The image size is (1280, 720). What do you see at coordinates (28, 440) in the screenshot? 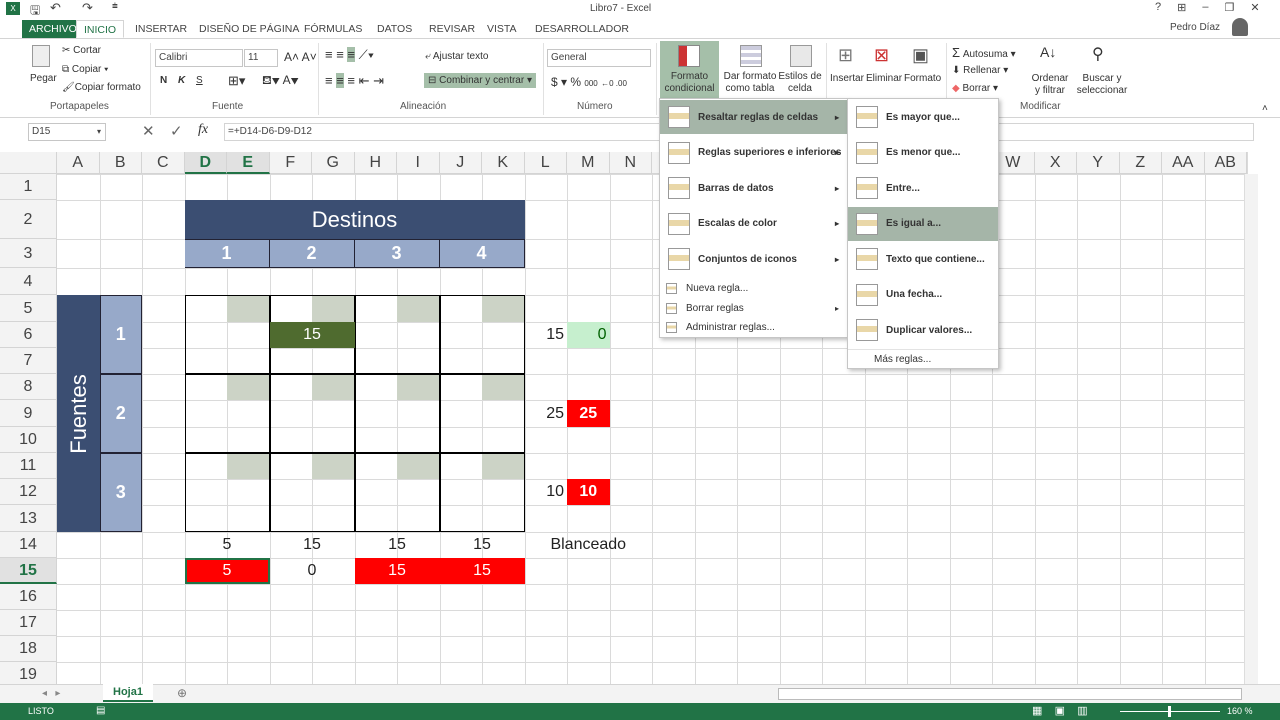
I see `row-header-10: 10` at bounding box center [28, 440].